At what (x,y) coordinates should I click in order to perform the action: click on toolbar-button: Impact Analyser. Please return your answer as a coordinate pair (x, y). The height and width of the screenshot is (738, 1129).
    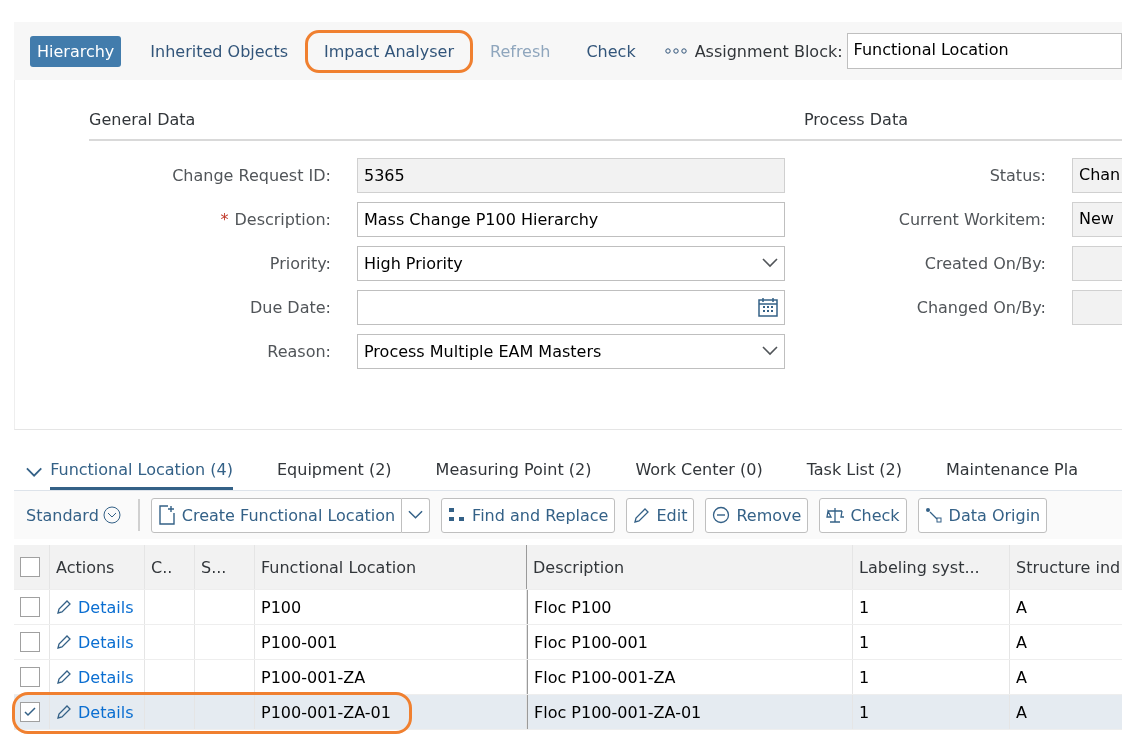
    Looking at the image, I should click on (389, 51).